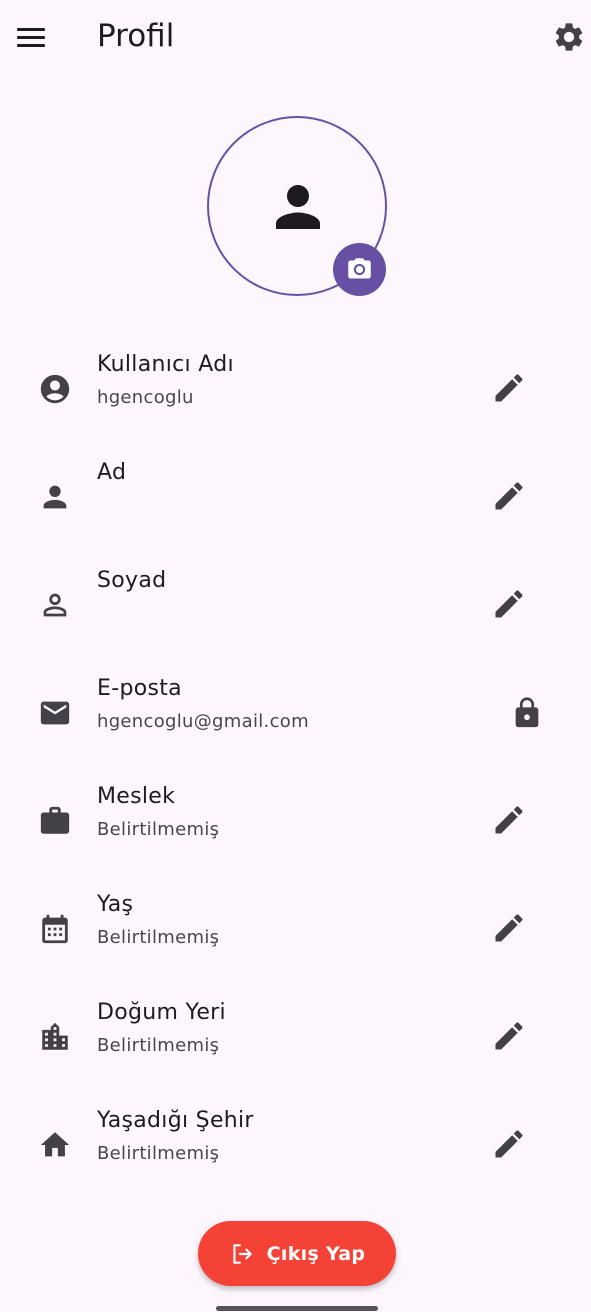  Describe the element at coordinates (132, 580) in the screenshot. I see `field-label: Soyad` at that location.